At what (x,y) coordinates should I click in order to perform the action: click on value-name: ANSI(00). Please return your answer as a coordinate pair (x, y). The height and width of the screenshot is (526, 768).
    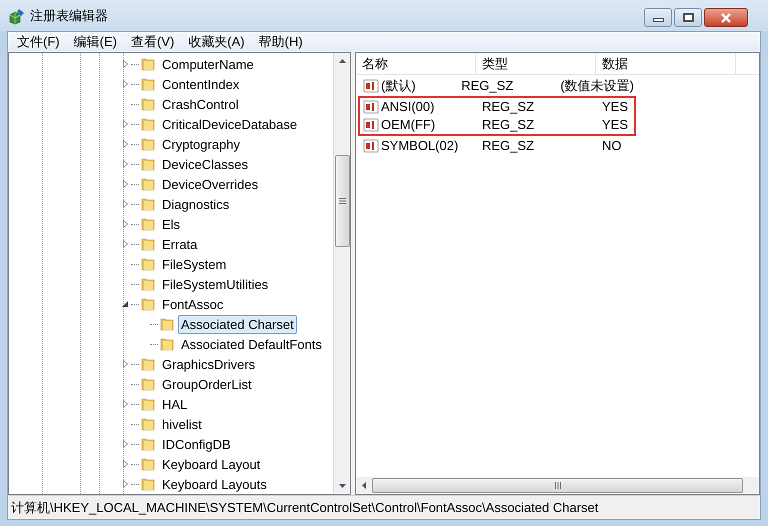
    Looking at the image, I should click on (407, 107).